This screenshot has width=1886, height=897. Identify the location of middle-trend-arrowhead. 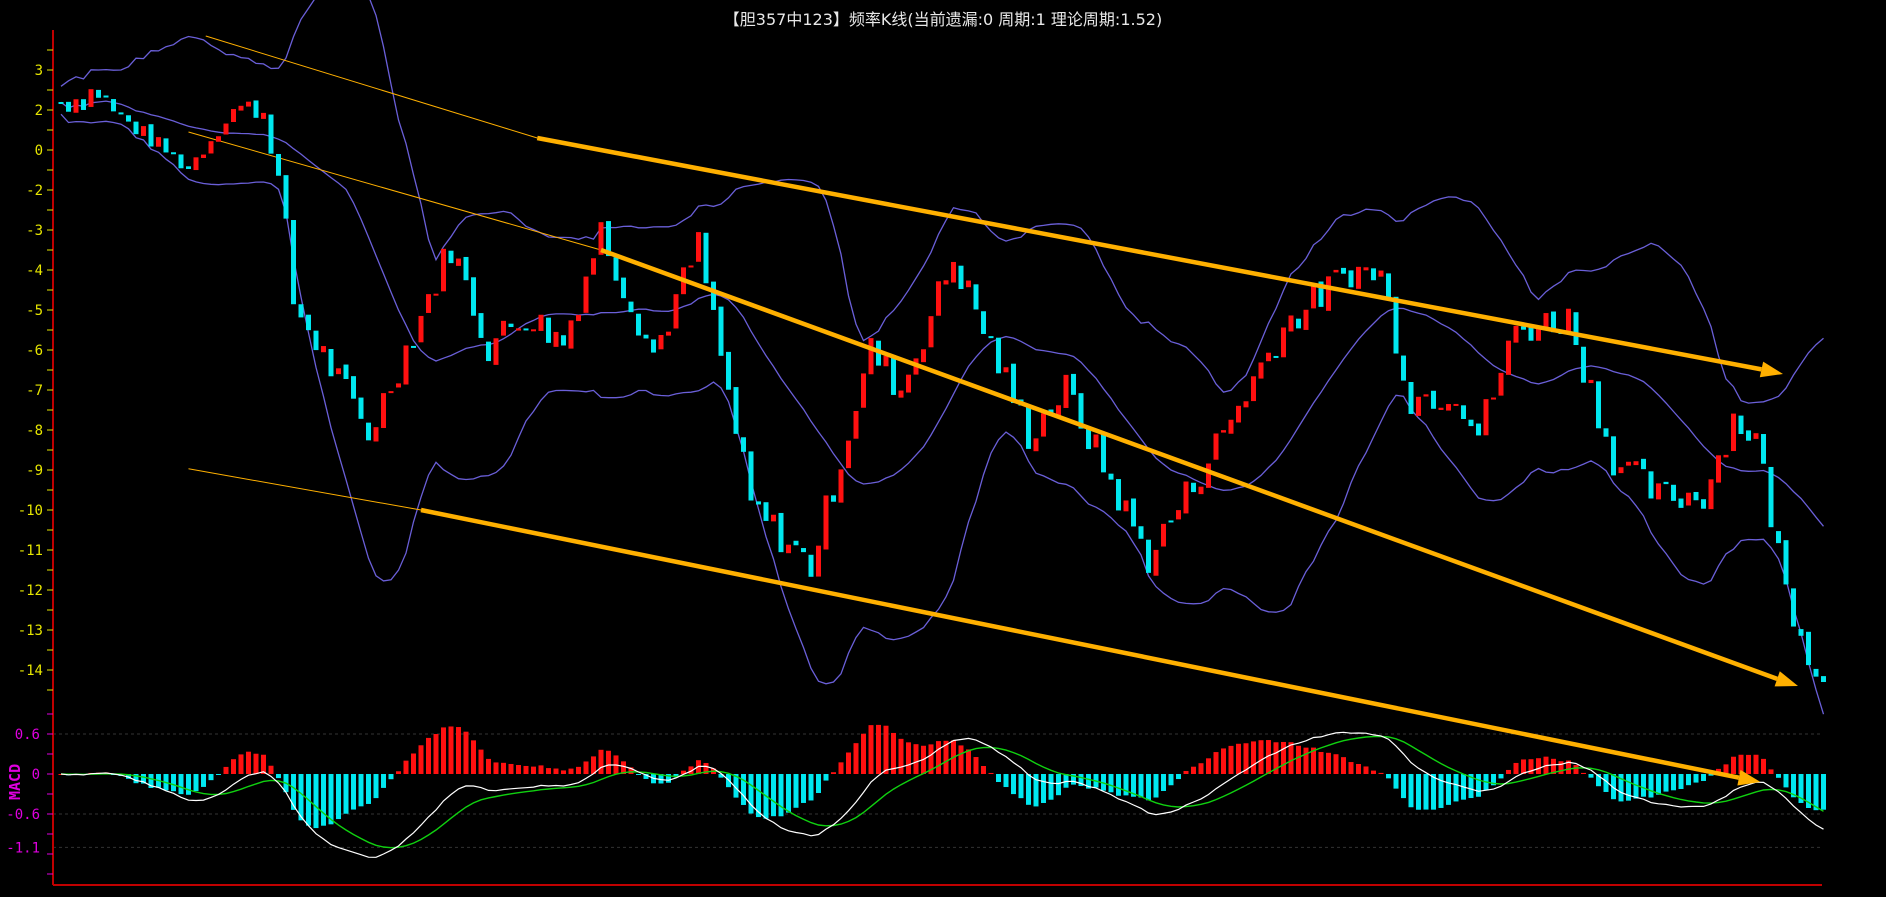
(1786, 679).